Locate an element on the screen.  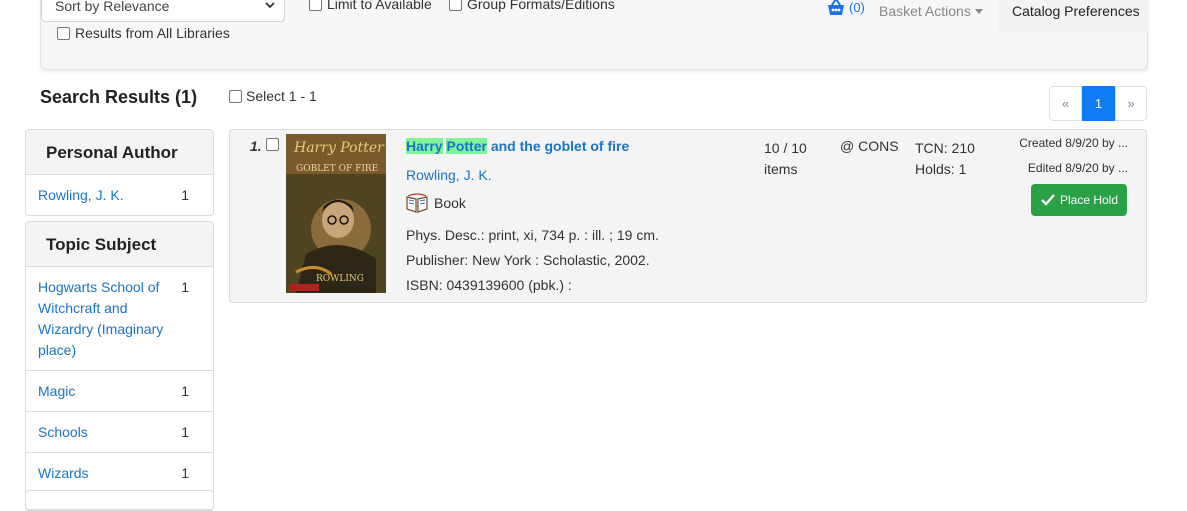
title-highlight: Potter is located at coordinates (466, 146).